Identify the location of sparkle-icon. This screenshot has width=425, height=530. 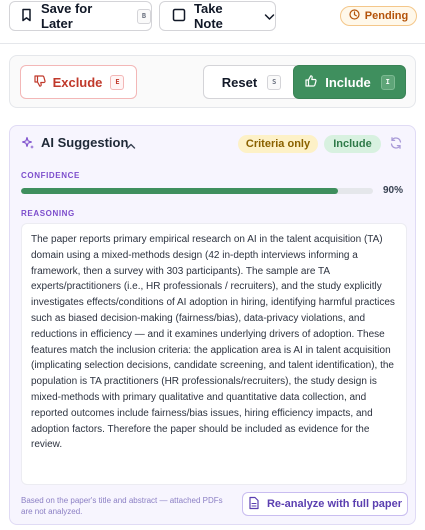
(28, 145).